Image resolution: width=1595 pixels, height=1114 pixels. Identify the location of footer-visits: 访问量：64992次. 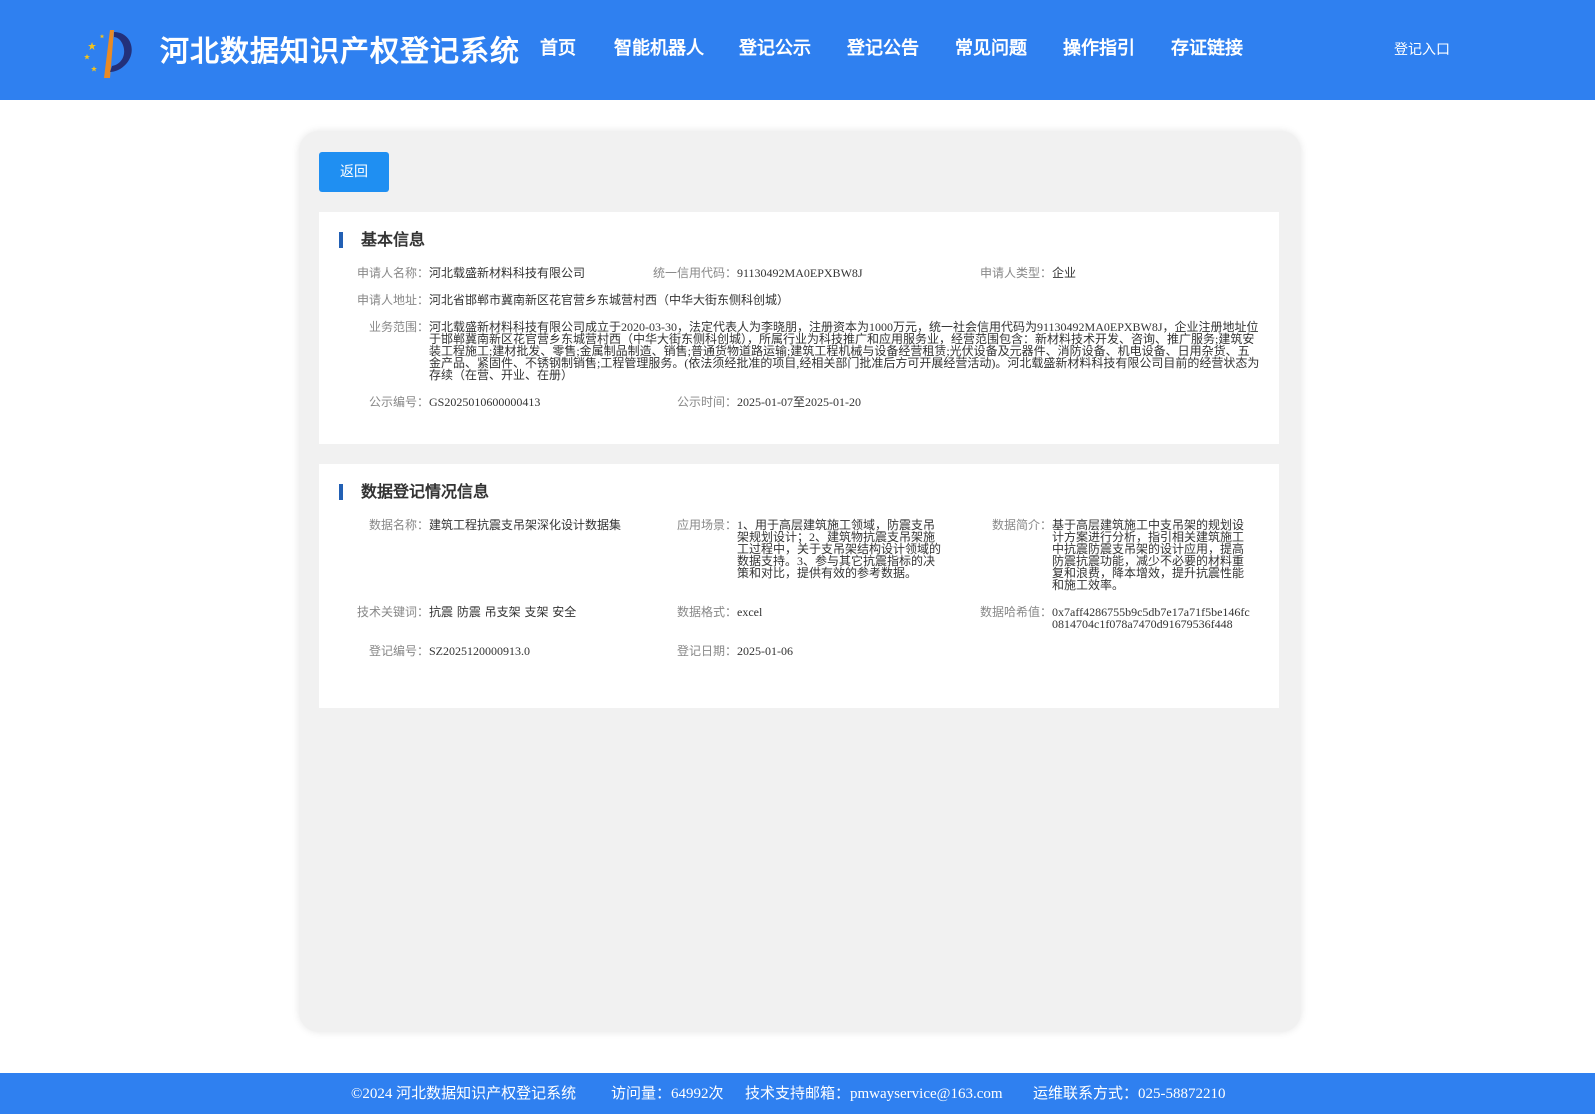
(667, 1094).